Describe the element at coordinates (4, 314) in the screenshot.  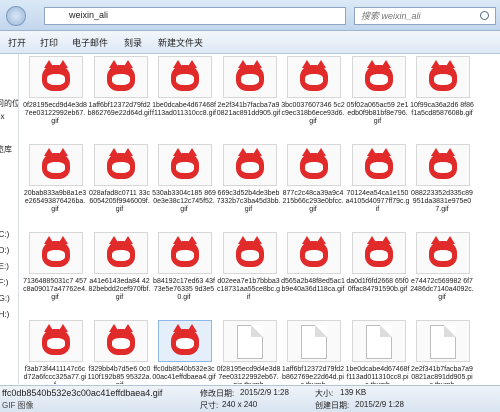
I see `sidebar-item-drive-h: (H:)` at that location.